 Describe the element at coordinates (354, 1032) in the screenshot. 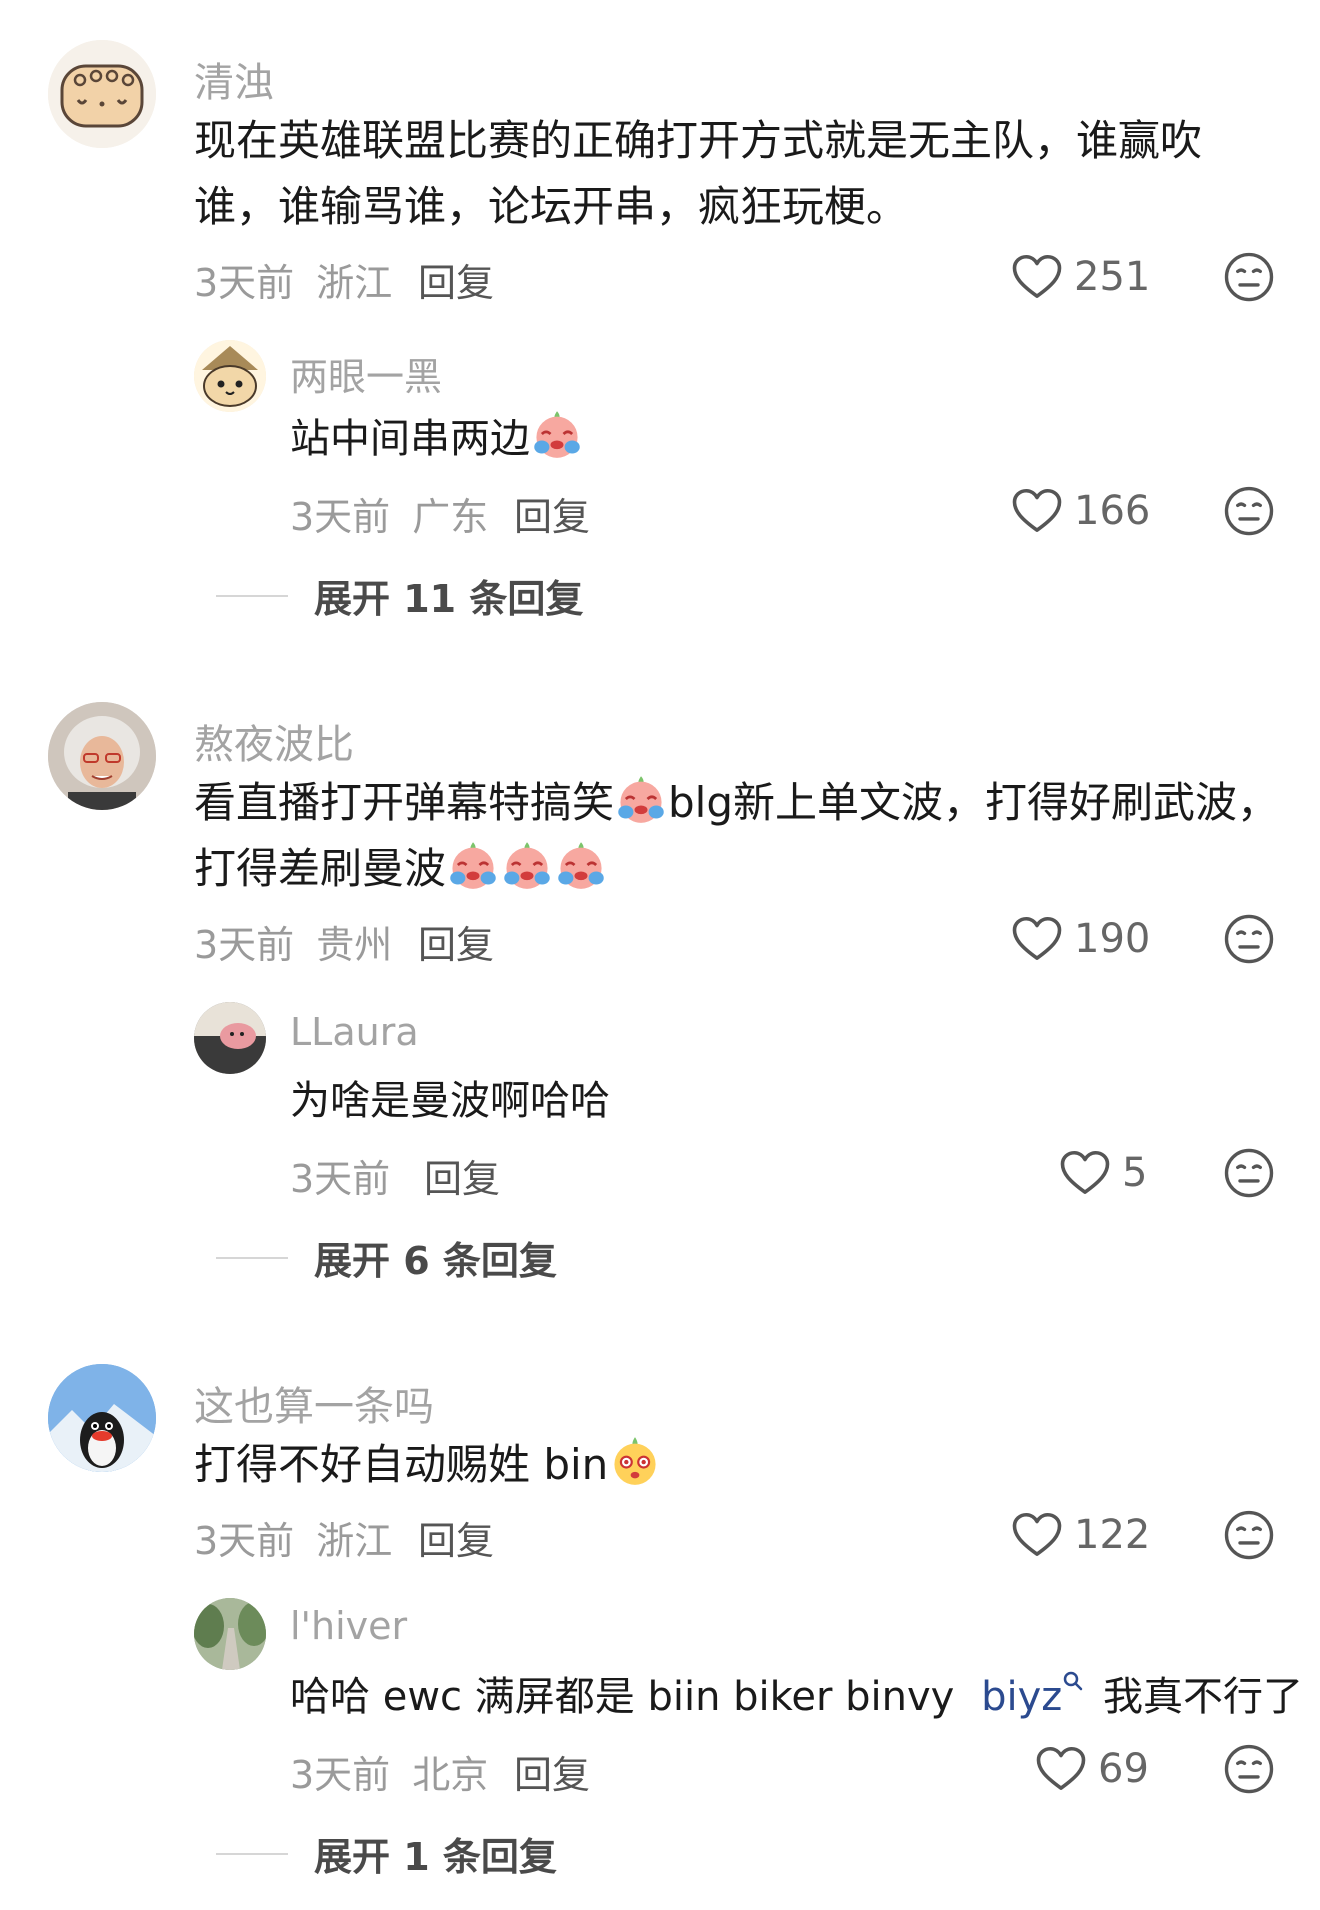

I see `username: LLaura` at that location.